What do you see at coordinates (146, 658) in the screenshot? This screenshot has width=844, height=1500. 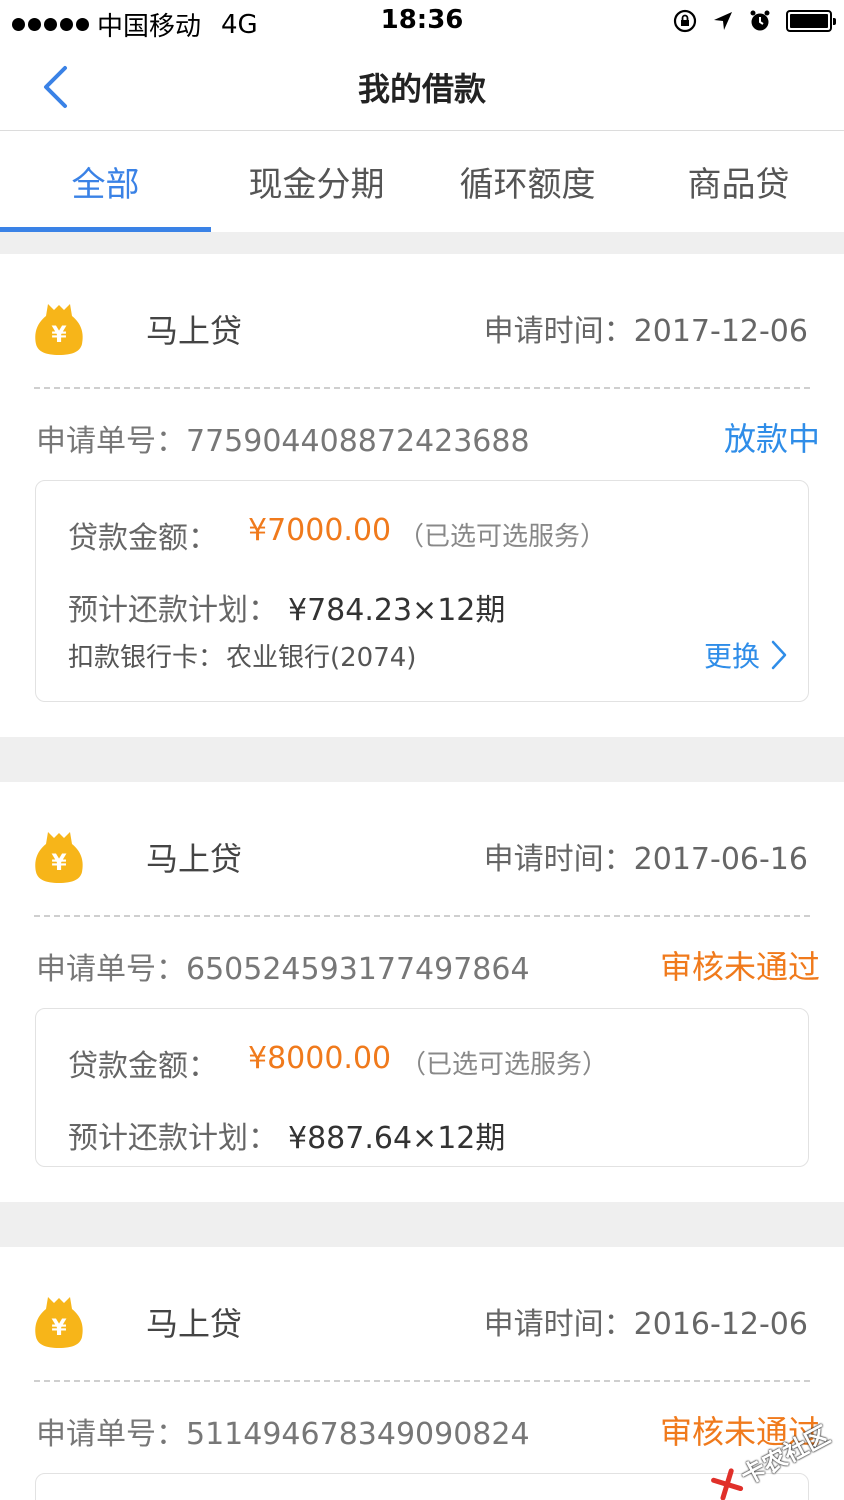 I see `bank-card-label: 扣款银行卡：` at bounding box center [146, 658].